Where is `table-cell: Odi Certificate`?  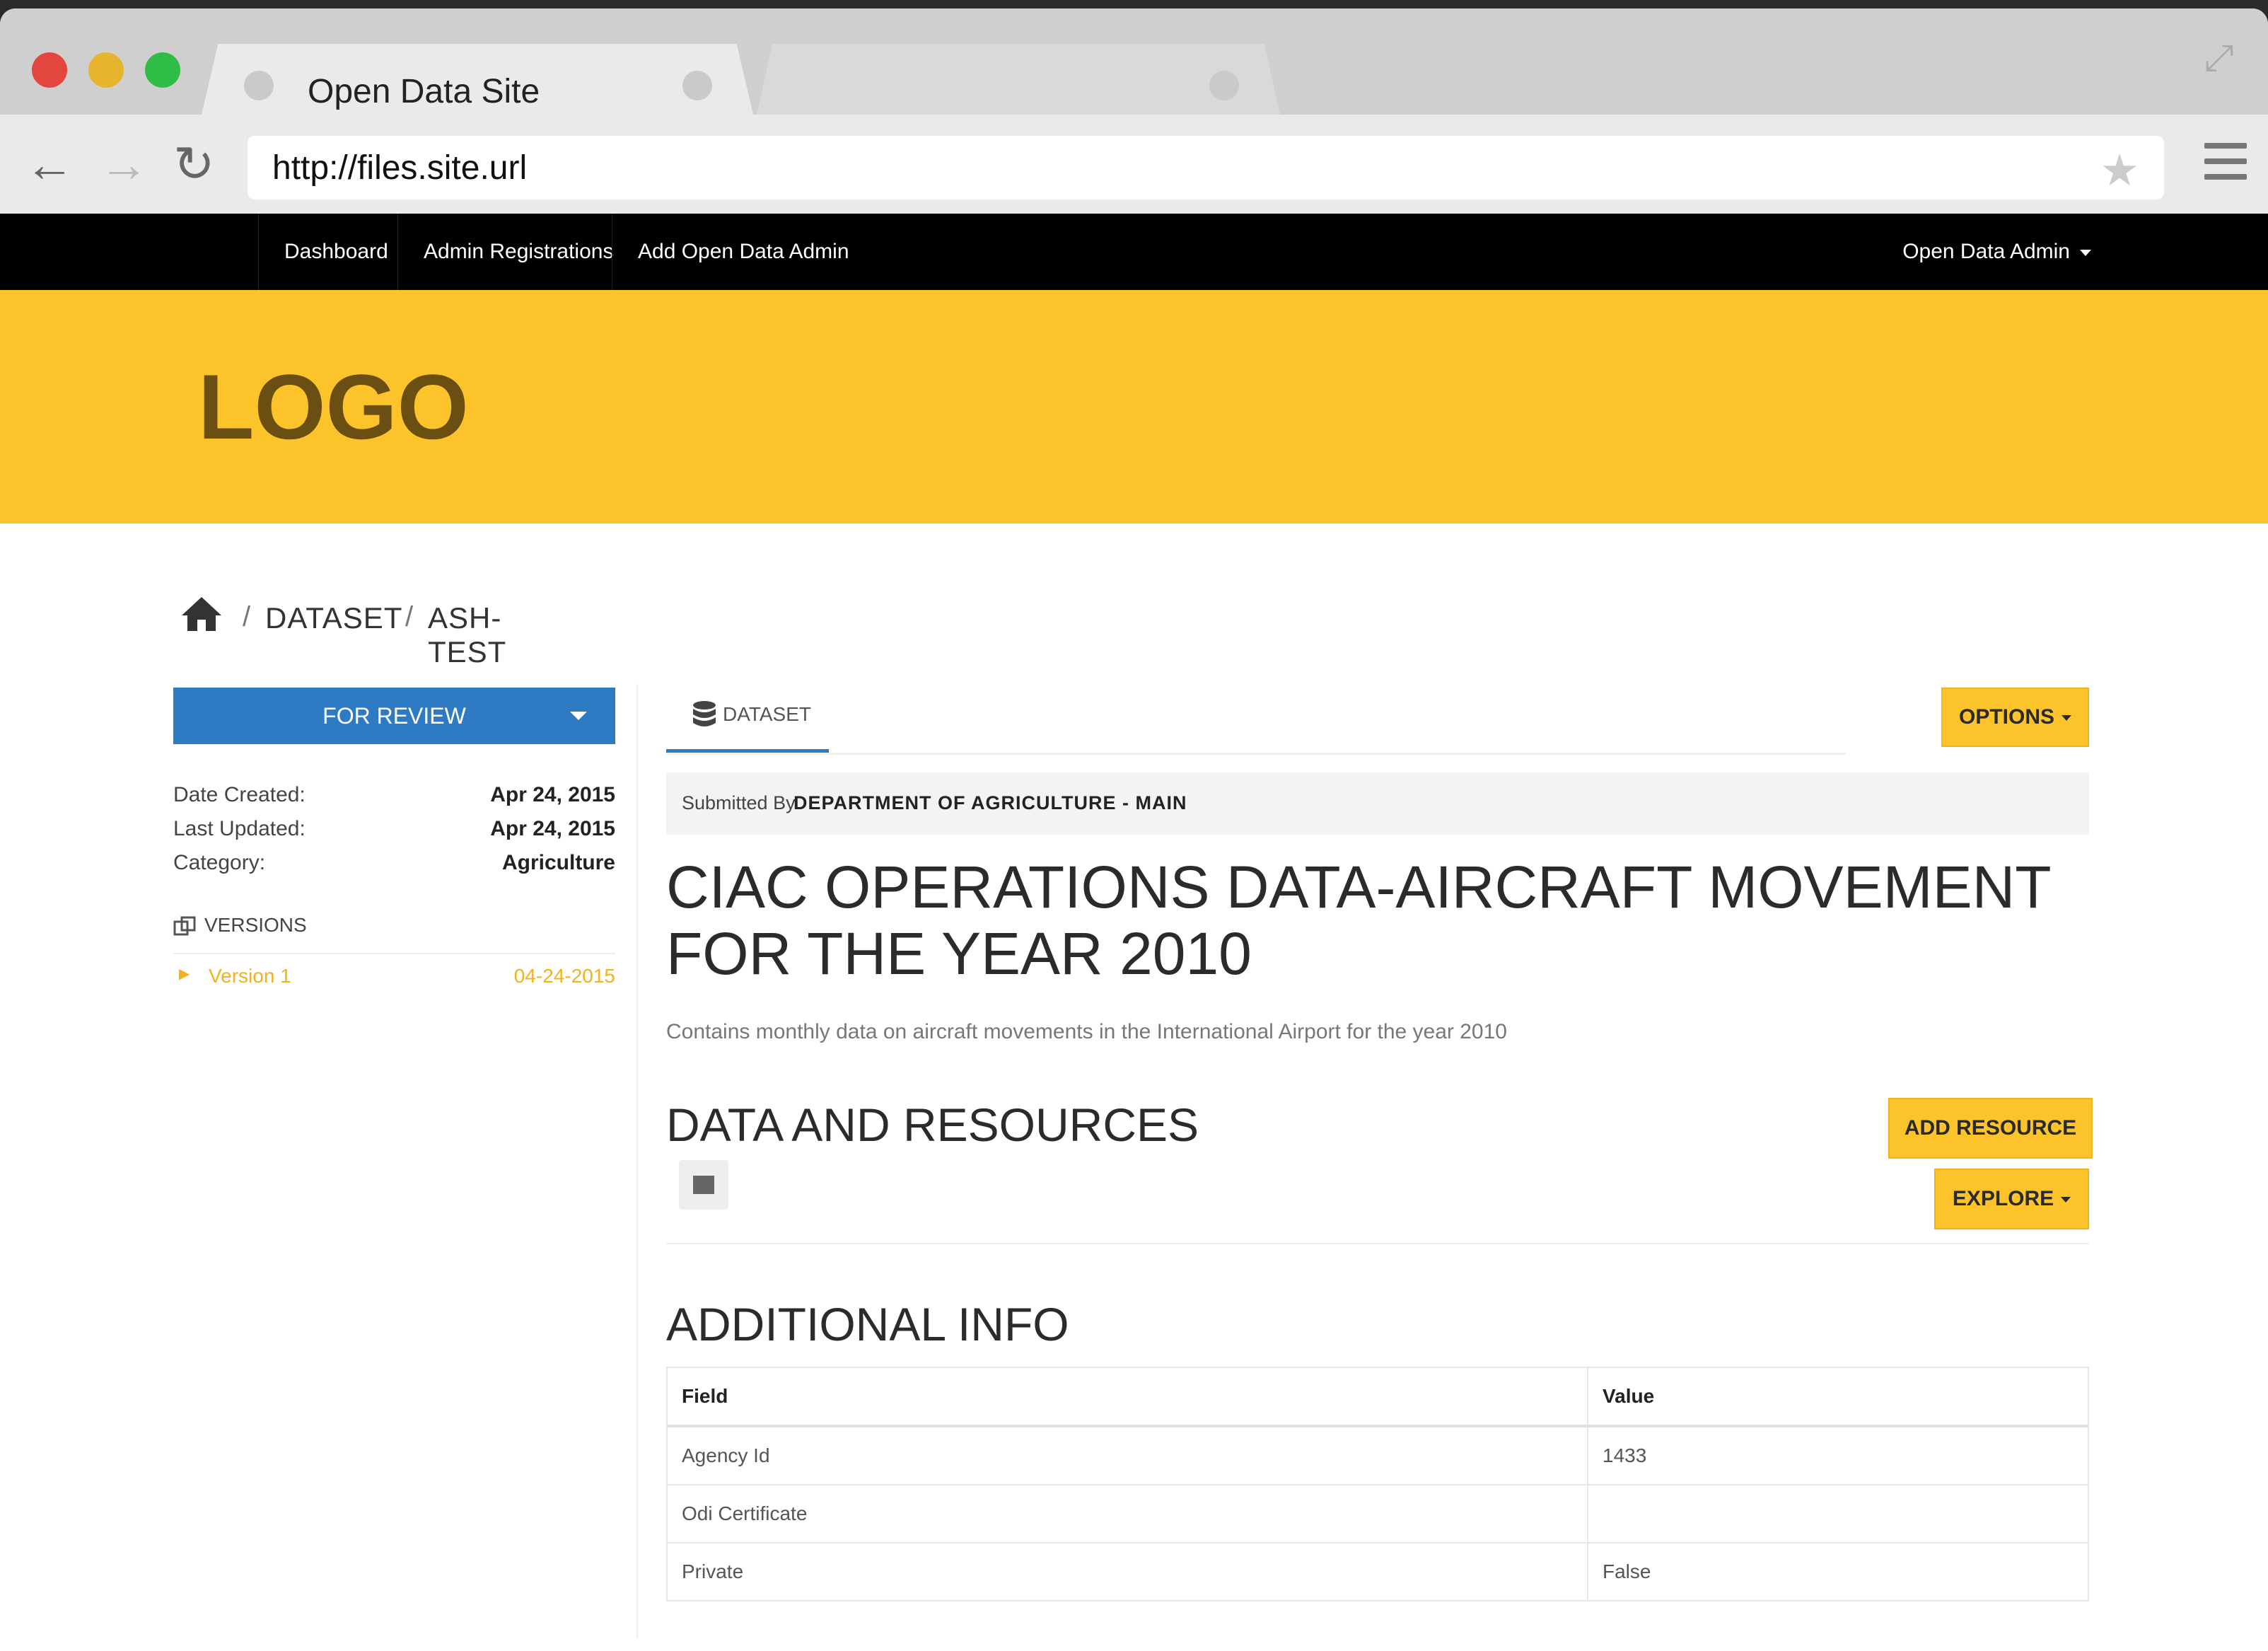
table-cell: Odi Certificate is located at coordinates (1127, 1514).